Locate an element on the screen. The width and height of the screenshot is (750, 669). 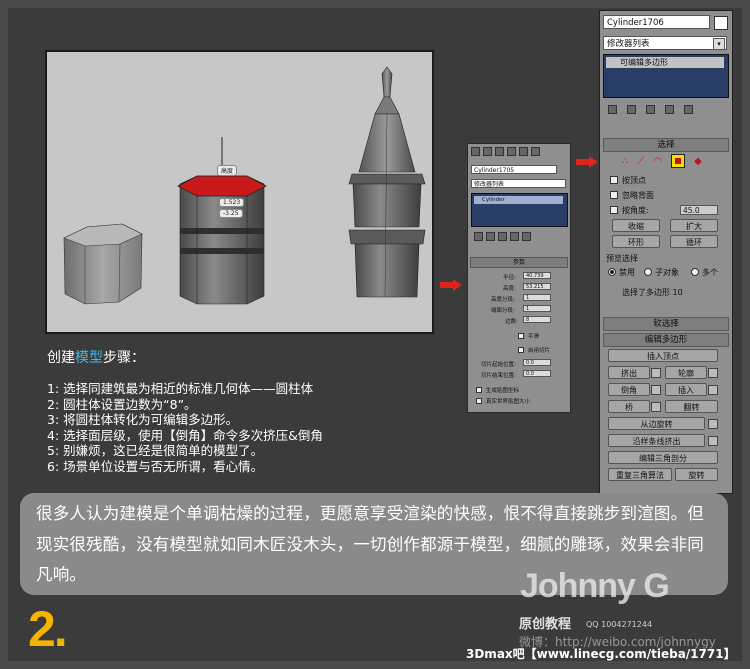
by-angle-checkbox: 按角度: is located at coordinates (629, 210).